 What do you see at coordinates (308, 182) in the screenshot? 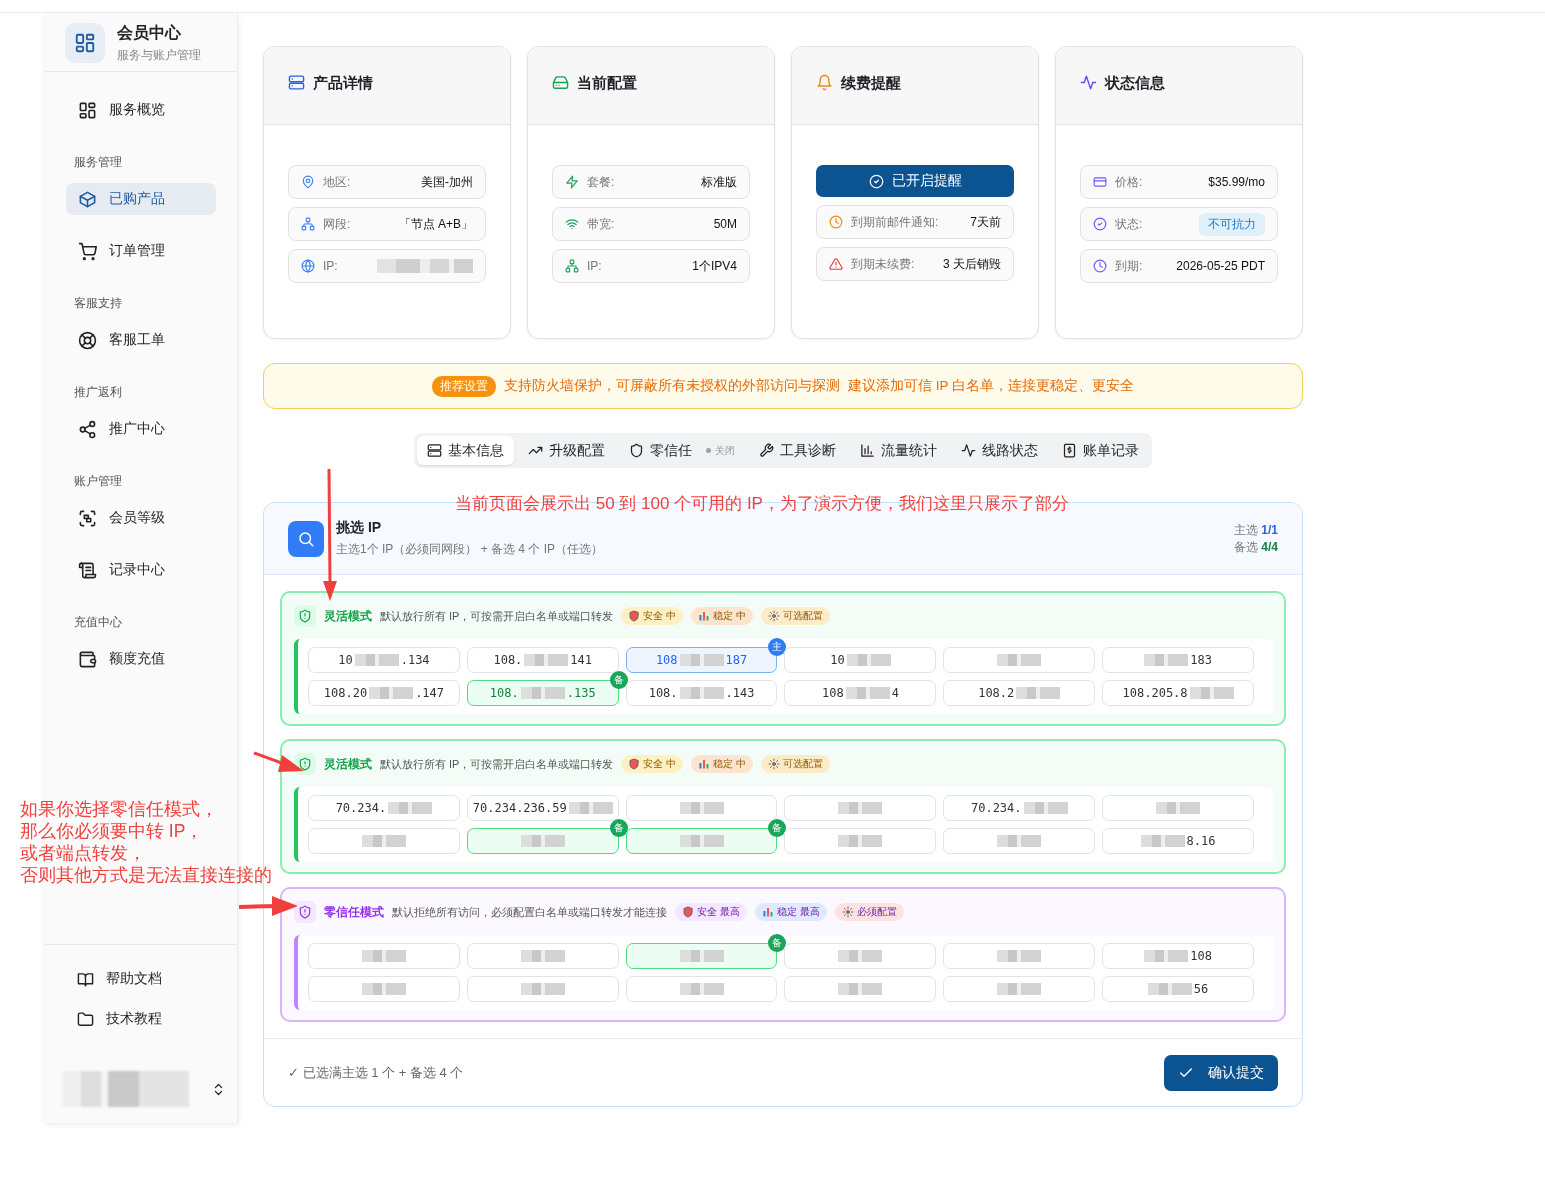
I see `location-pin-icon` at bounding box center [308, 182].